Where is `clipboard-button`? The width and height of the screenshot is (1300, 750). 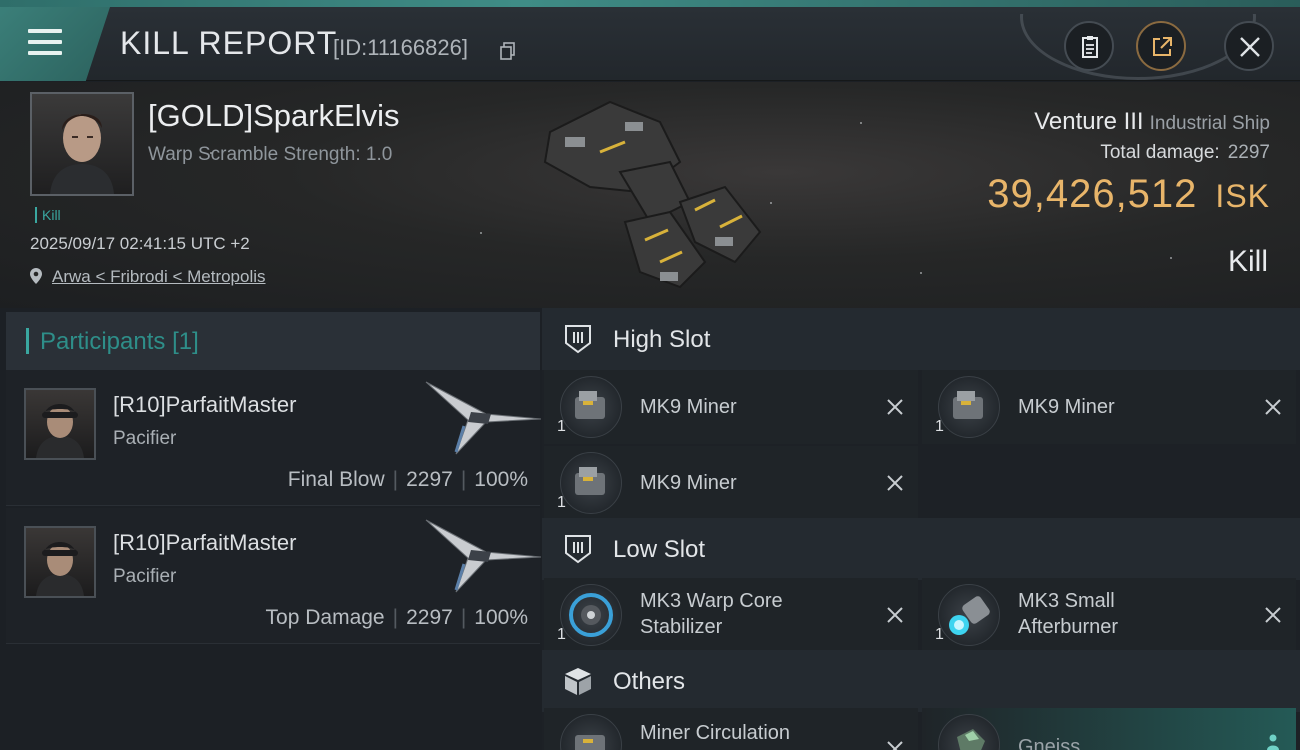
clipboard-button is located at coordinates (1089, 46).